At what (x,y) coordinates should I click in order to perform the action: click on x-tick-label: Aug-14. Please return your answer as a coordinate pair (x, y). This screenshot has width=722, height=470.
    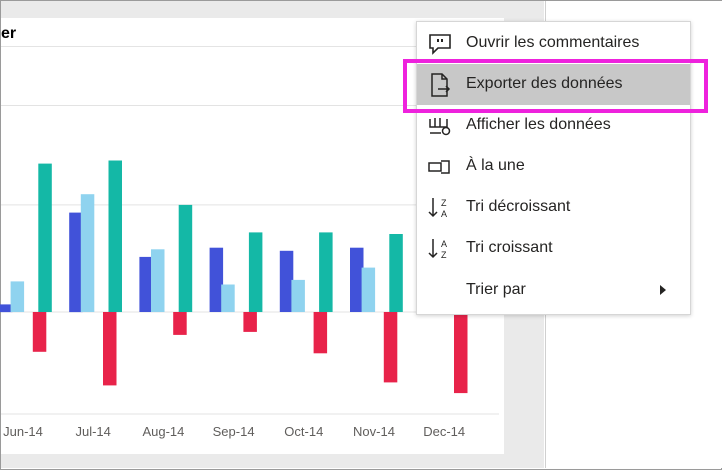
    Looking at the image, I should click on (163, 431).